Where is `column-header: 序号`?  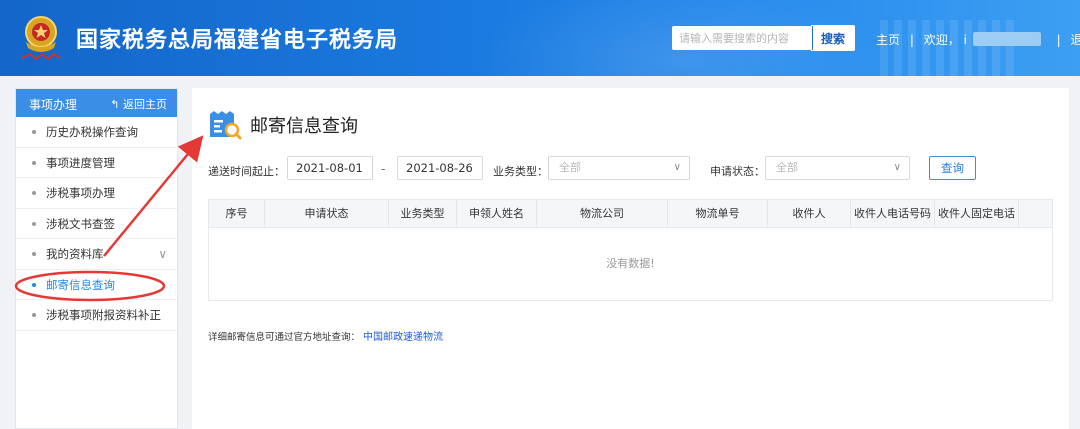
column-header: 序号 is located at coordinates (237, 213).